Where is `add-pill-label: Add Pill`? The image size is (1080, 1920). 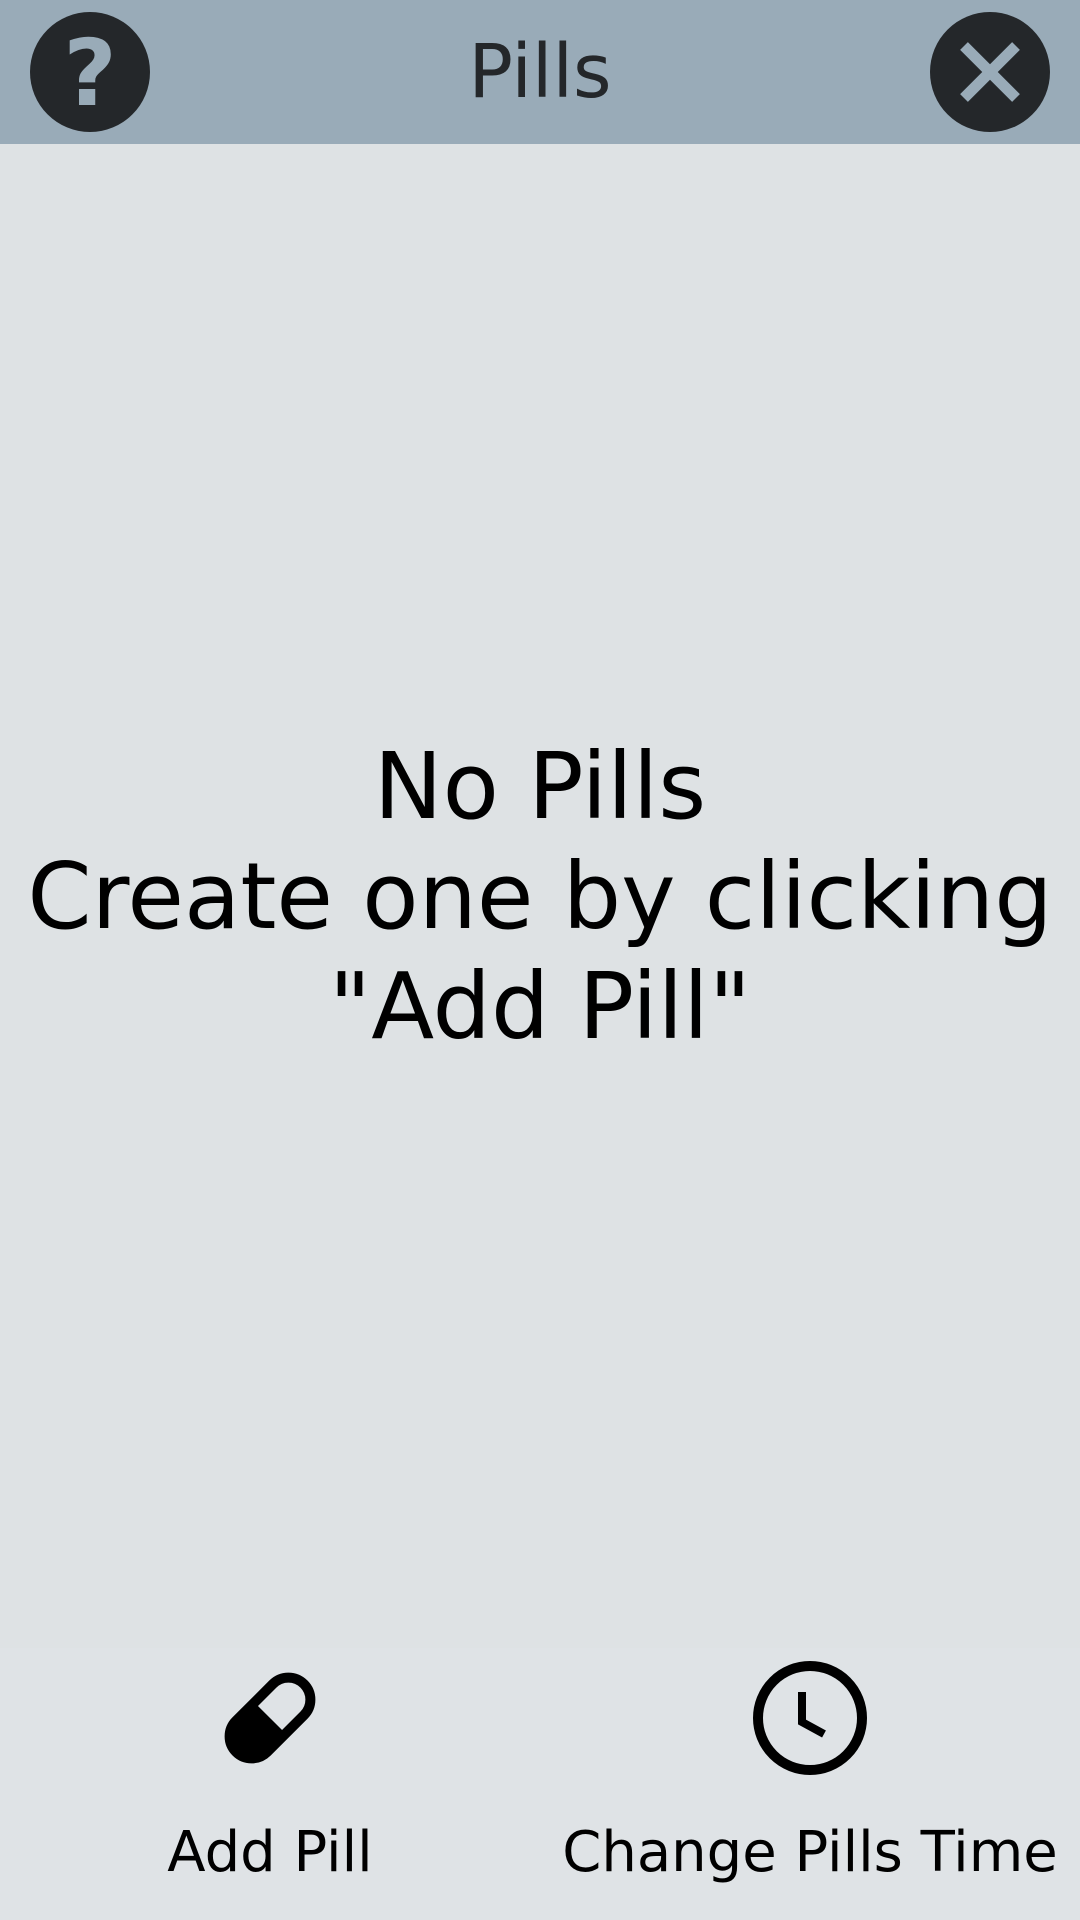
add-pill-label: Add Pill is located at coordinates (270, 1852).